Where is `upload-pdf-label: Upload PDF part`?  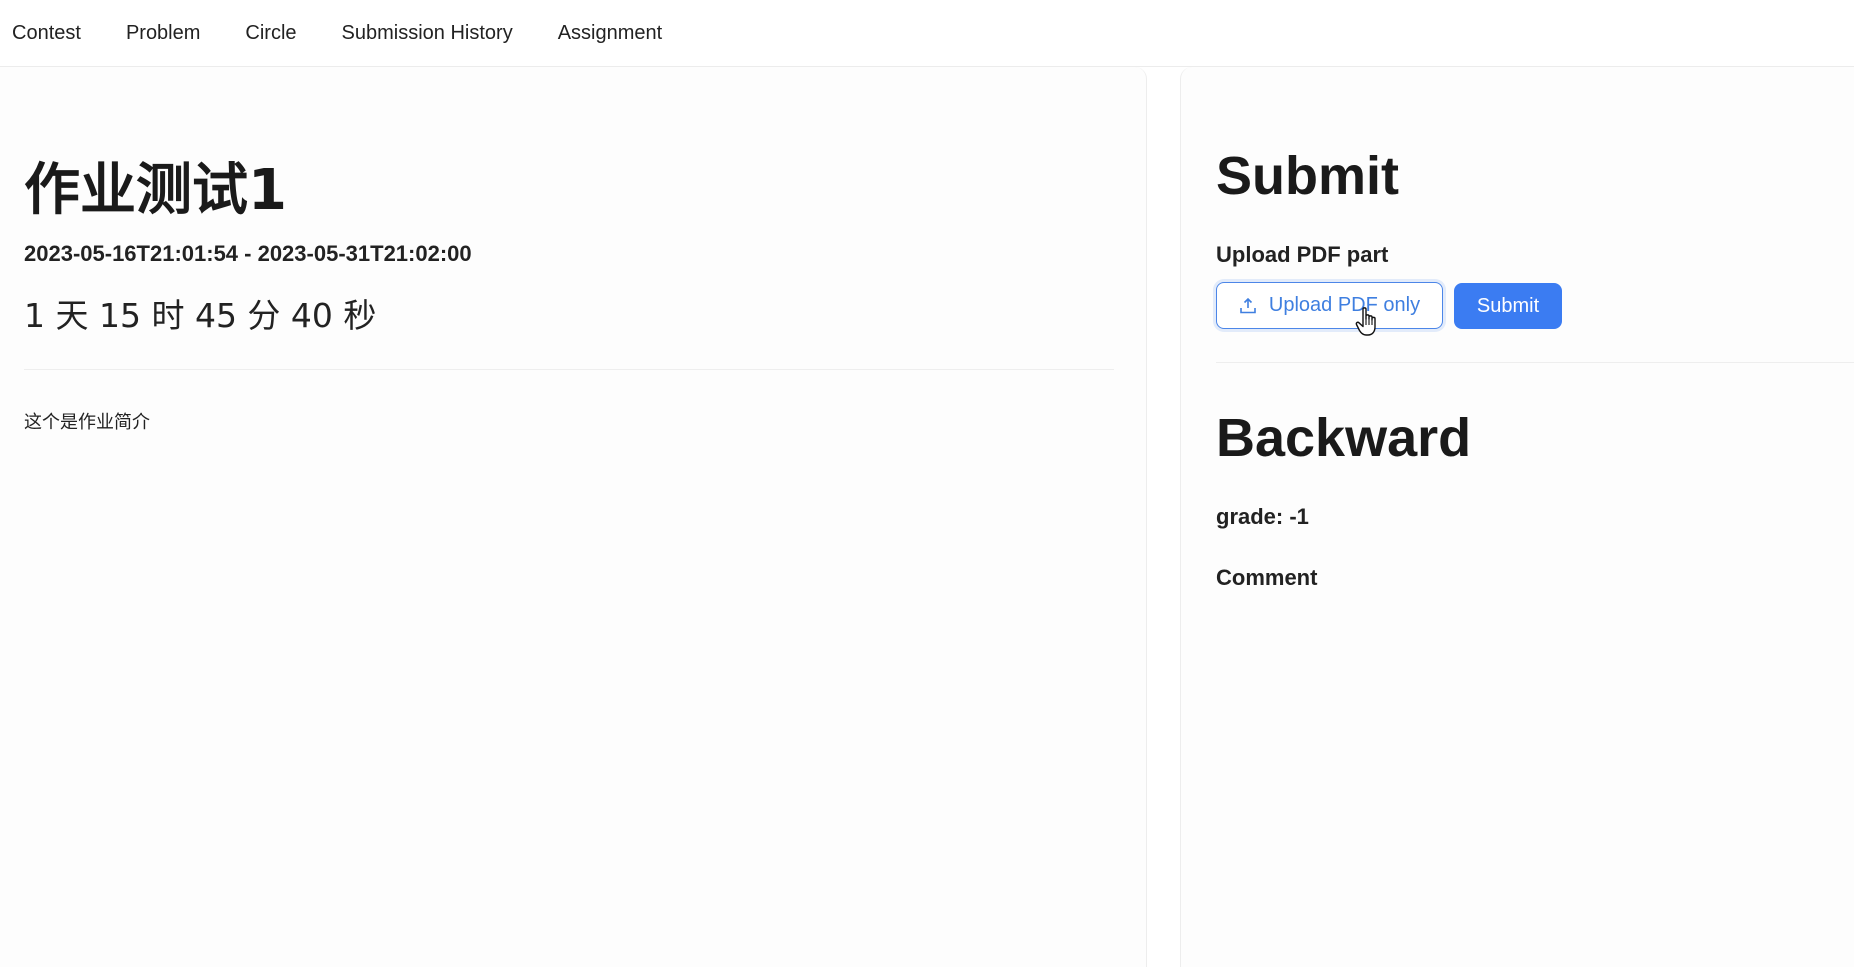 upload-pdf-label: Upload PDF part is located at coordinates (1302, 254).